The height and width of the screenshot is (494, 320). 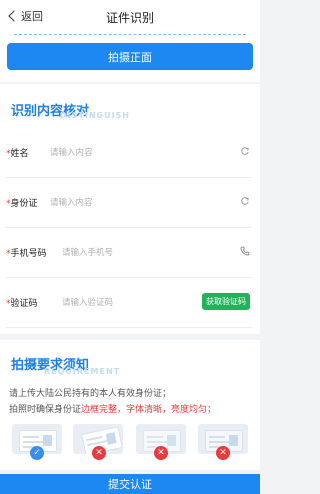 What do you see at coordinates (226, 301) in the screenshot?
I see `get-code-button: 获取验证码` at bounding box center [226, 301].